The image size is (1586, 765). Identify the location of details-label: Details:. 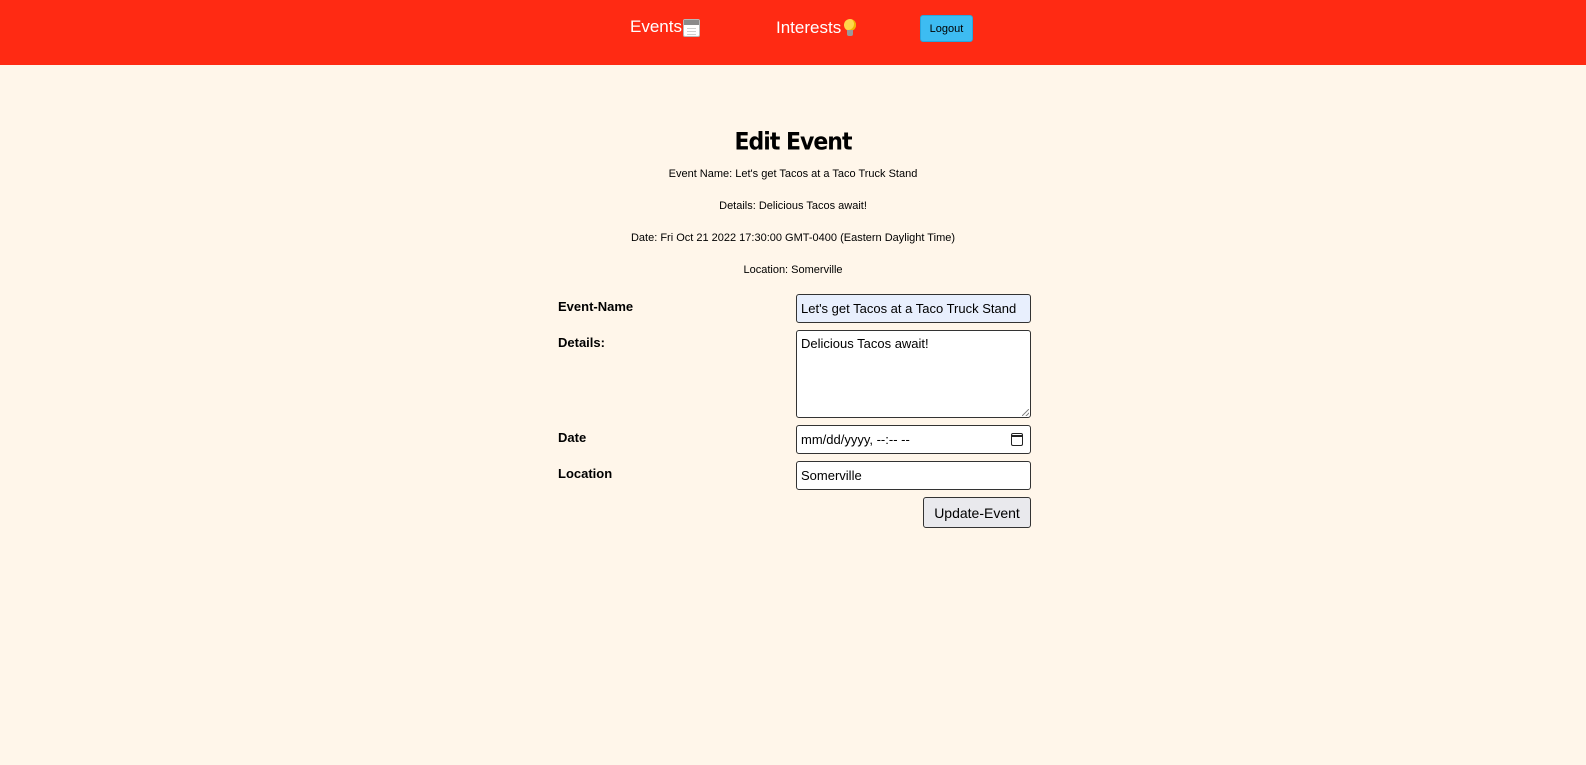
(581, 342).